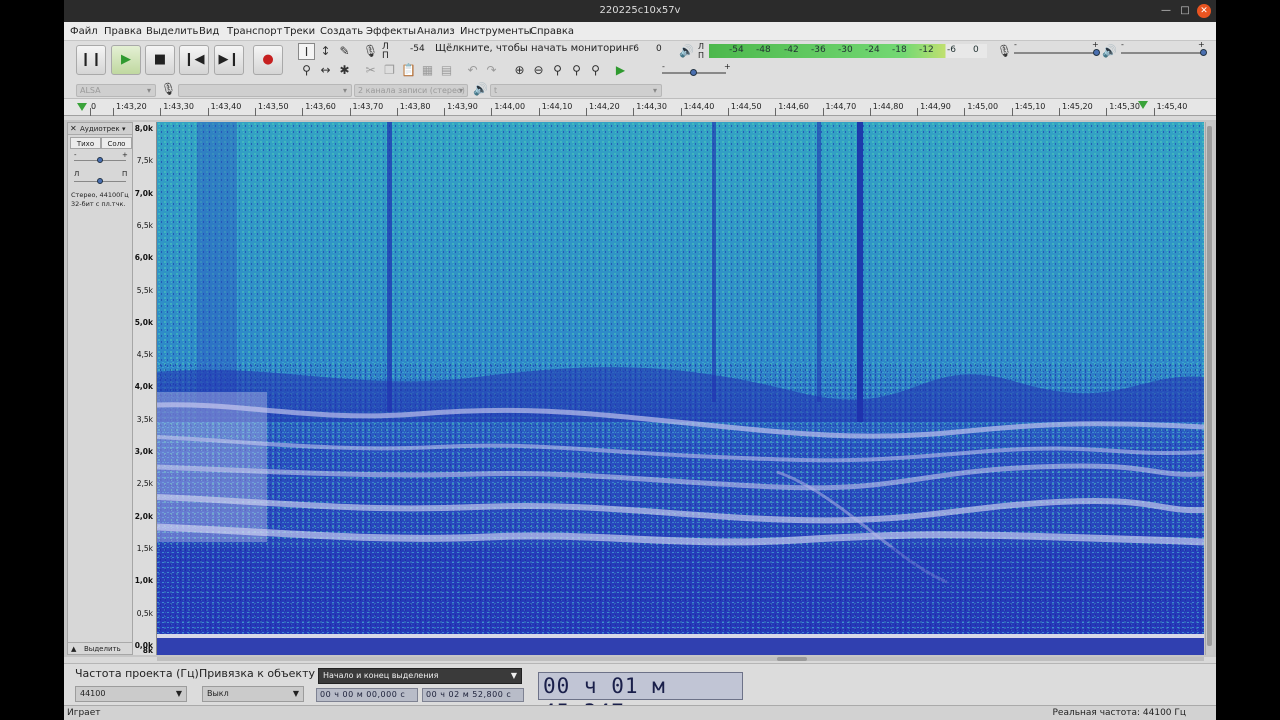 The width and height of the screenshot is (1280, 720). Describe the element at coordinates (84, 31) in the screenshot. I see `menu-file: Файл` at that location.